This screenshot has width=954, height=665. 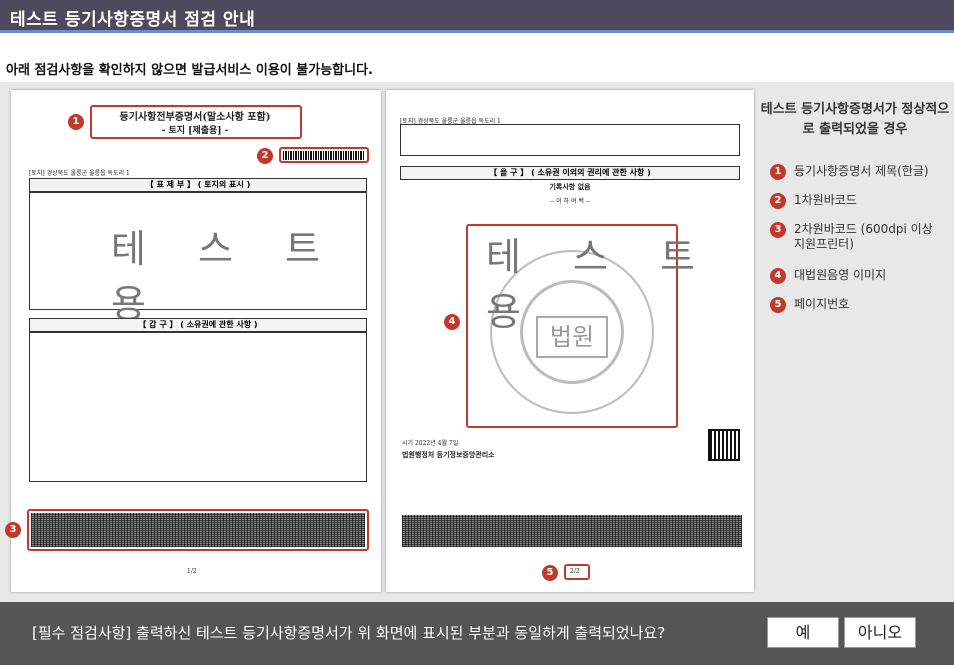 I want to click on test-watermark: 테 스 트 용, so click(x=226, y=276).